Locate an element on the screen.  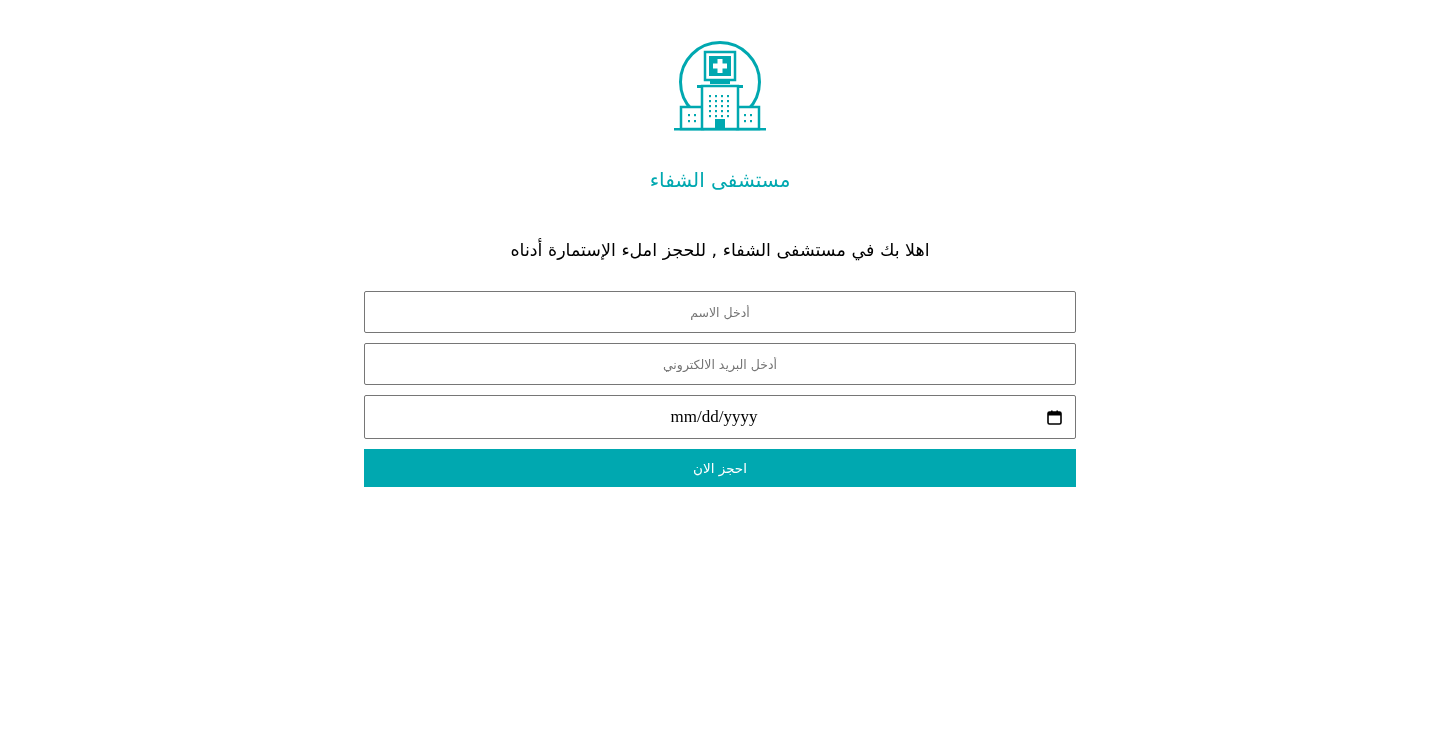
text-input-field: أدخل البريد الالكتروني is located at coordinates (720, 364).